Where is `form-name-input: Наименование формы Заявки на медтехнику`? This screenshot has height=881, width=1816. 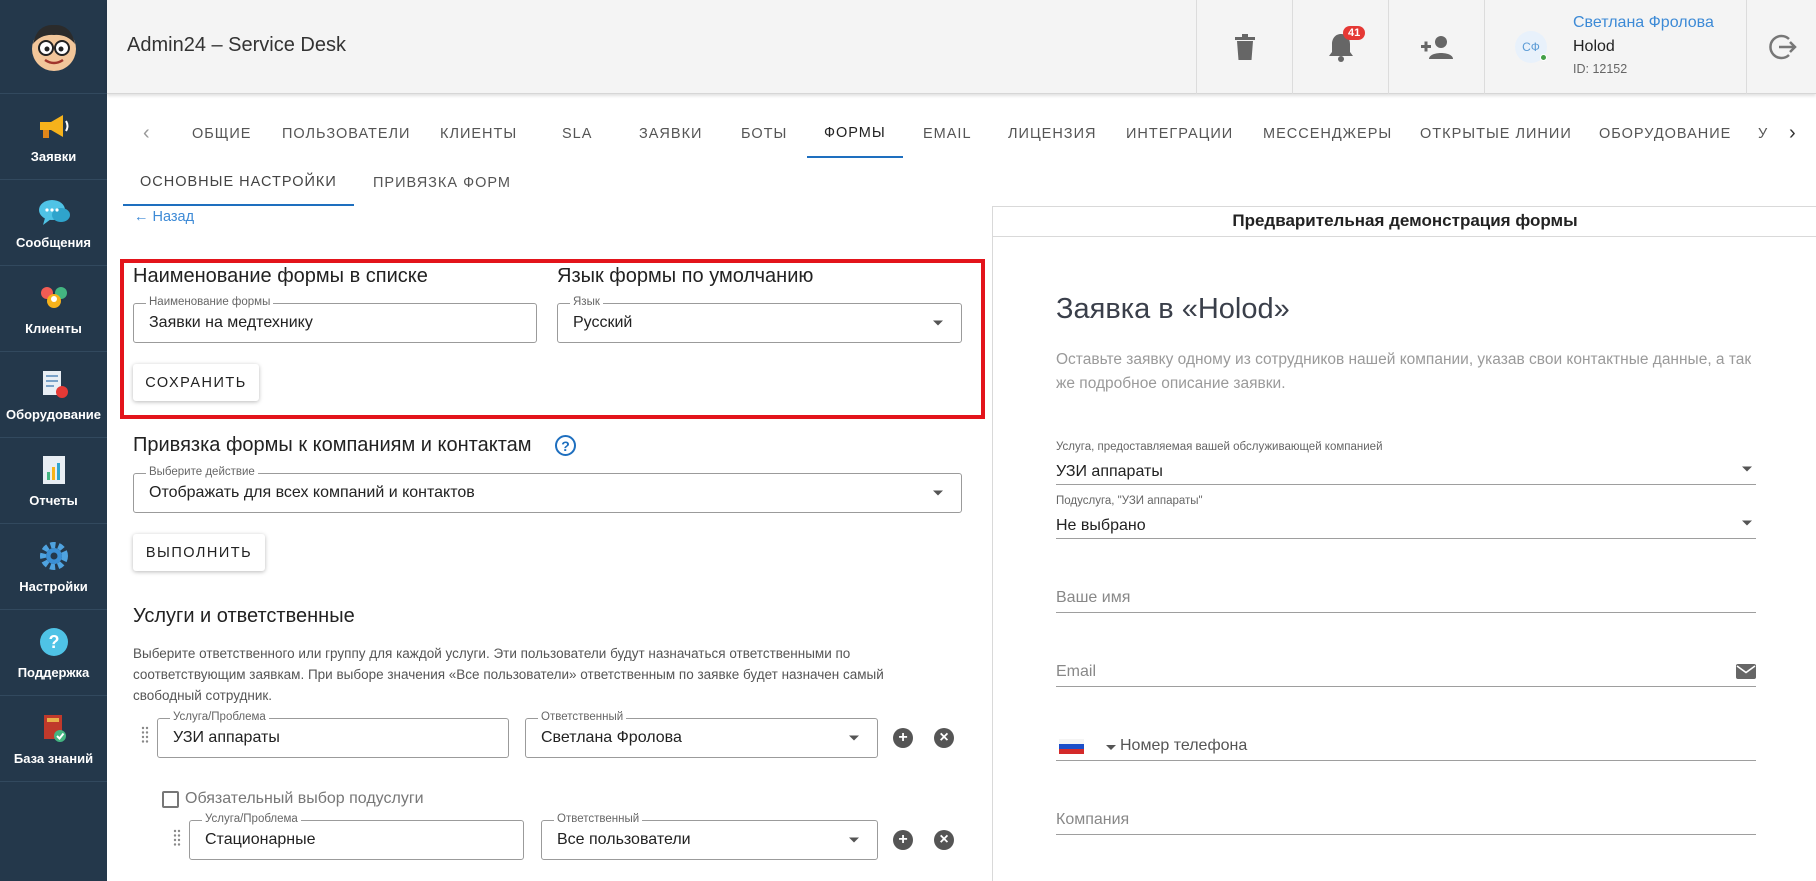
form-name-input: Наименование формы Заявки на медтехнику is located at coordinates (335, 319).